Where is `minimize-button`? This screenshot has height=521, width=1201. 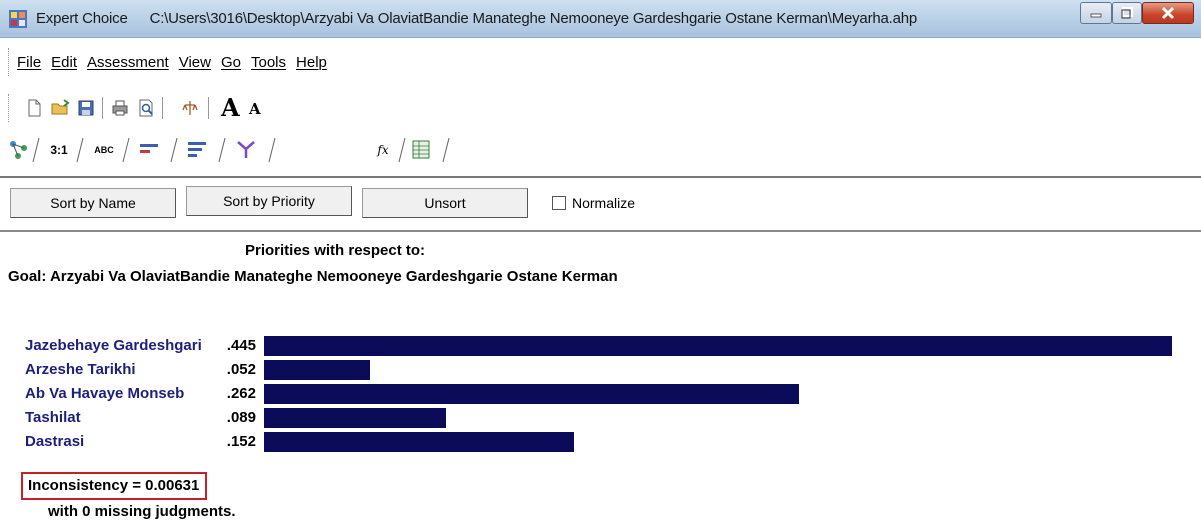 minimize-button is located at coordinates (1096, 13).